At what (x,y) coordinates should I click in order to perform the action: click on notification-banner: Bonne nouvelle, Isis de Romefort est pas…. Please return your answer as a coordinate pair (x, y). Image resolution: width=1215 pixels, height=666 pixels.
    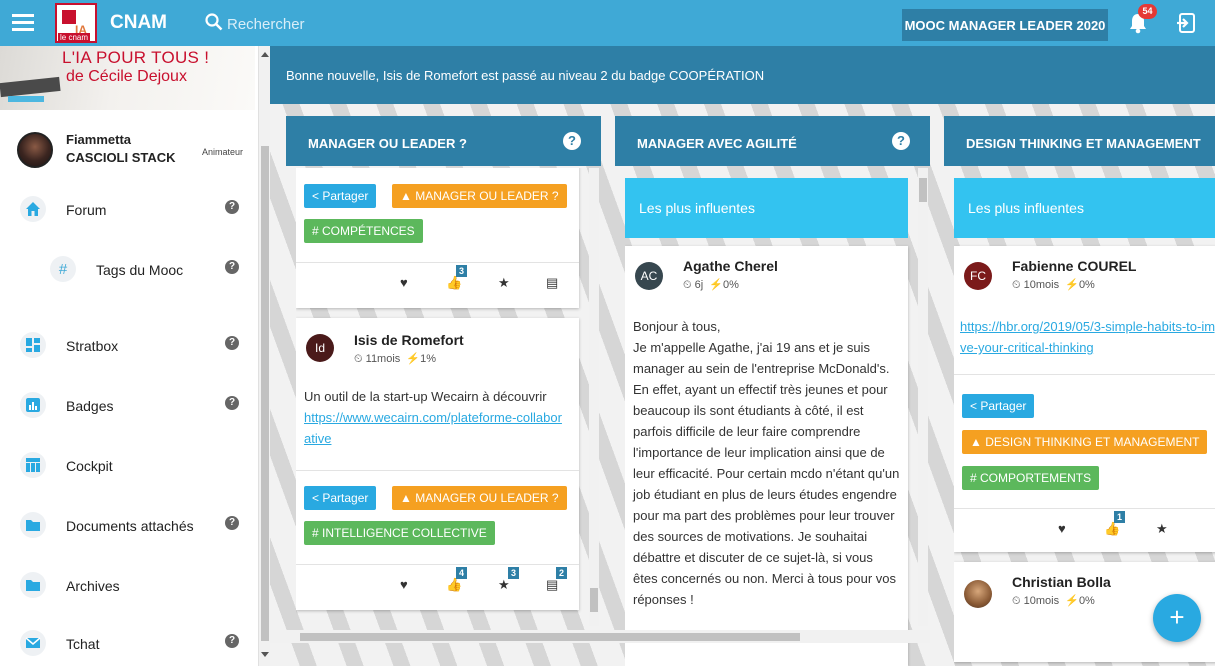
    Looking at the image, I should click on (742, 75).